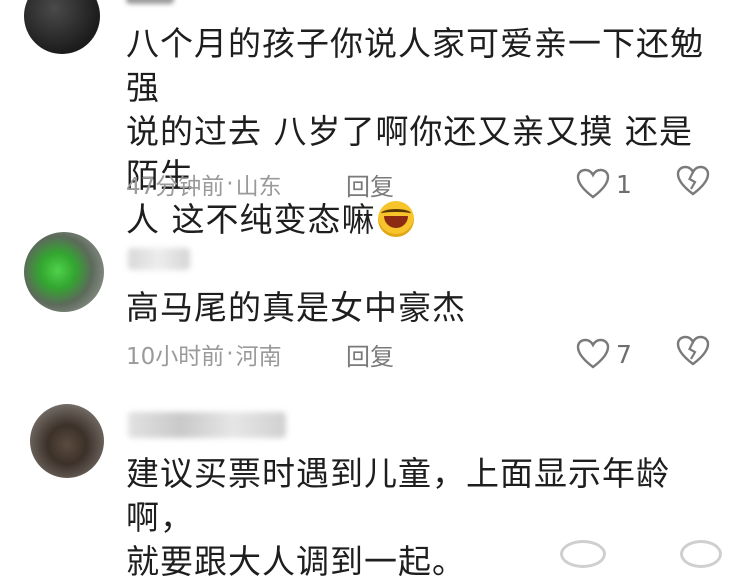 This screenshot has height=584, width=750. I want to click on like-button: 7, so click(604, 354).